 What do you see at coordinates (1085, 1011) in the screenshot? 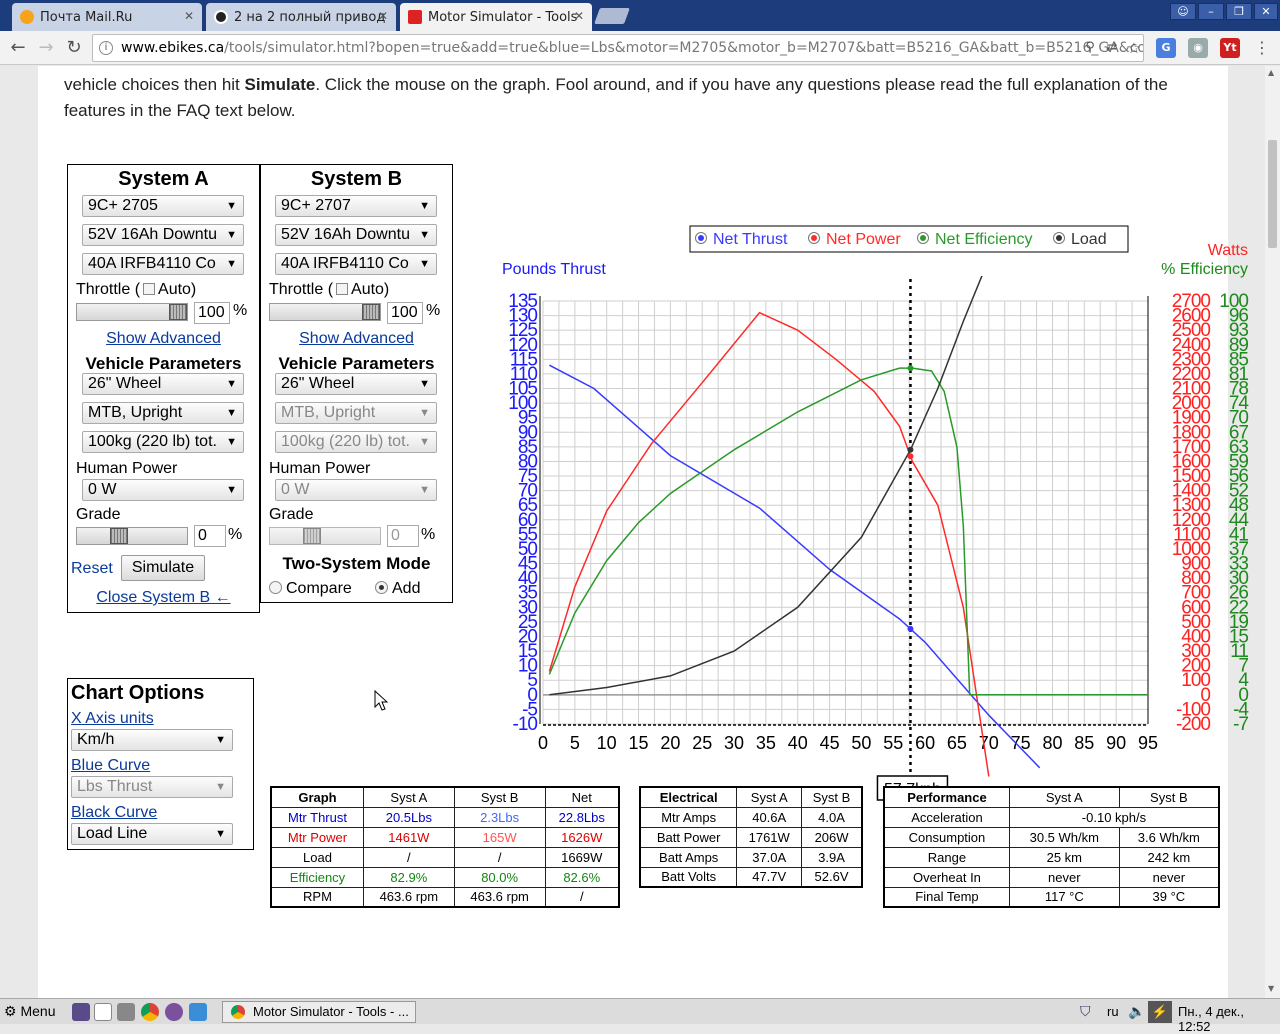
I see `shield-icon: ⛉` at bounding box center [1085, 1011].